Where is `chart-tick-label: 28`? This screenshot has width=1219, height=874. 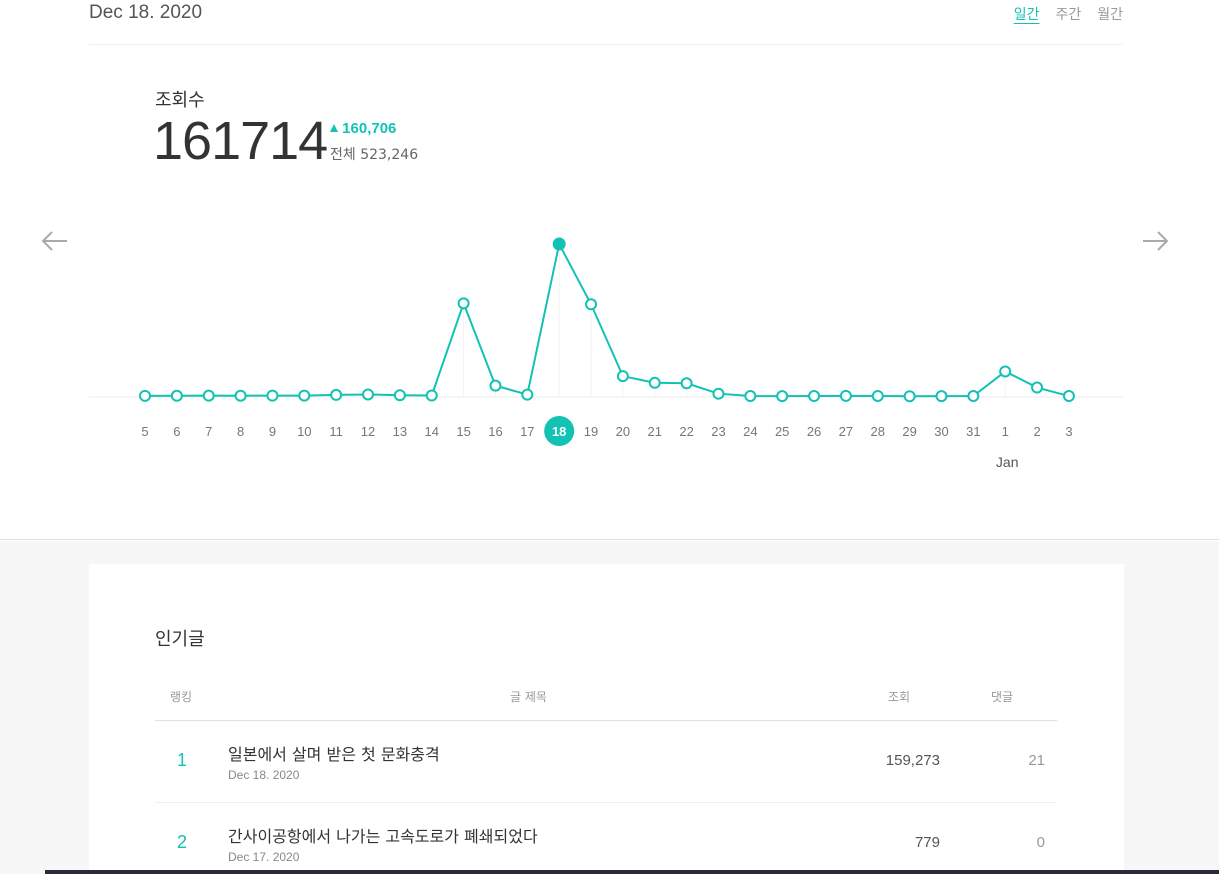 chart-tick-label: 28 is located at coordinates (878, 431).